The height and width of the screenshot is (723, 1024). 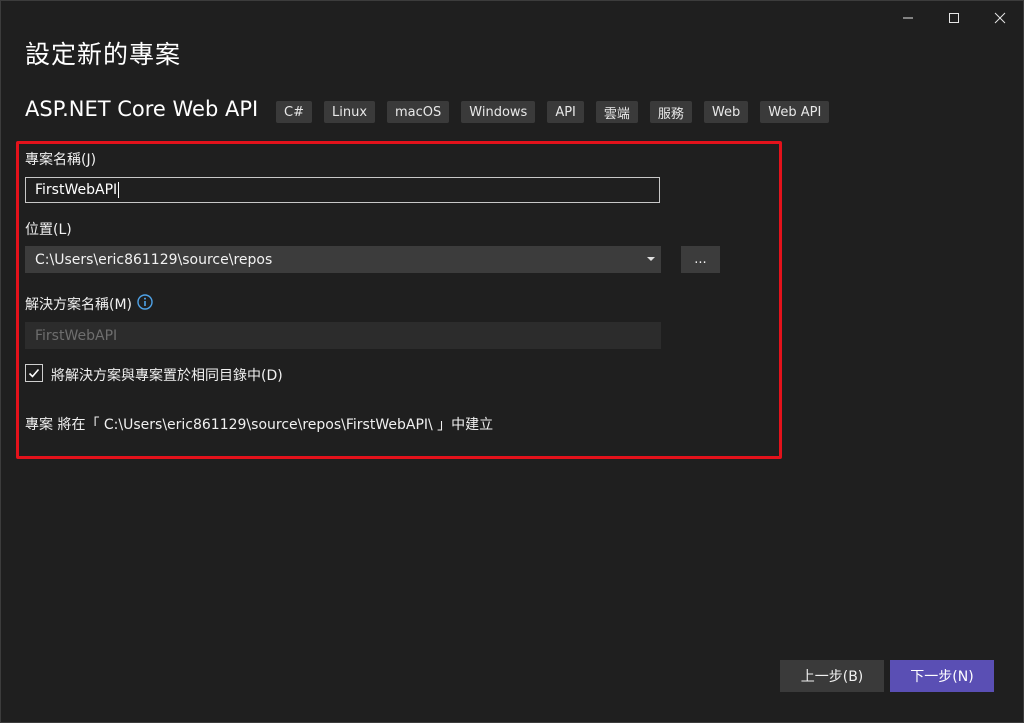 What do you see at coordinates (342, 190) in the screenshot?
I see `project-name-input: FirstWebAPI` at bounding box center [342, 190].